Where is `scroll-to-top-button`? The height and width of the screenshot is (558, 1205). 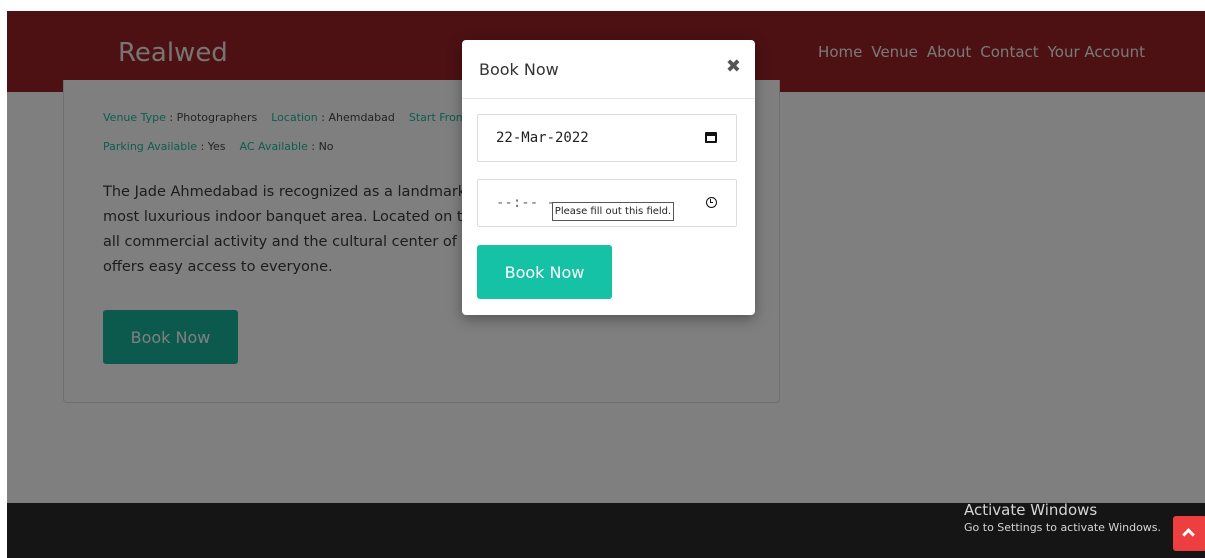 scroll-to-top-button is located at coordinates (1189, 533).